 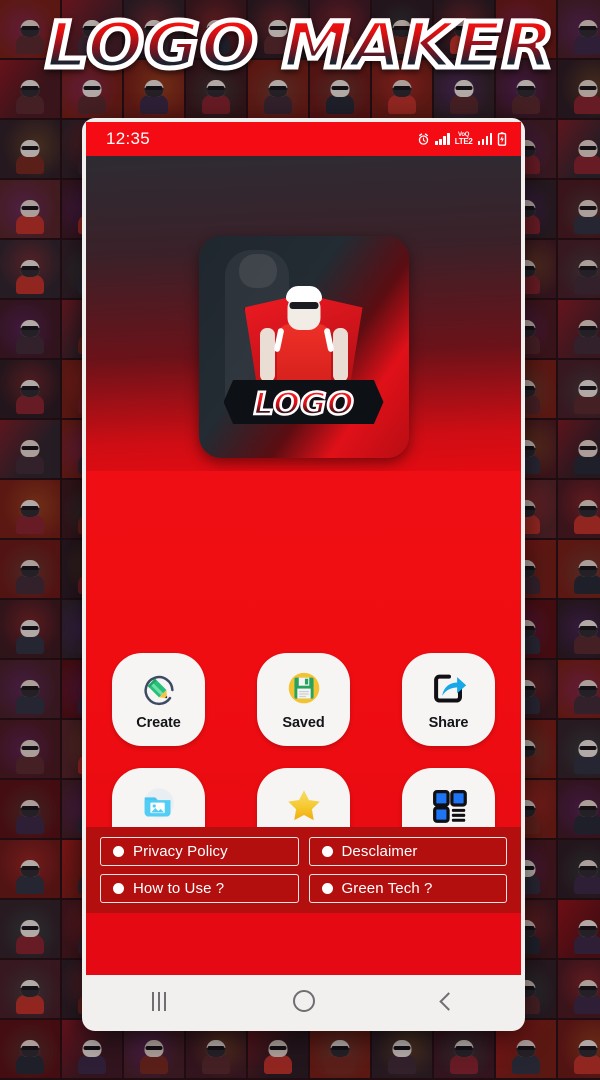 I want to click on footer-link-how-to-use: How to Use ?, so click(x=199, y=888).